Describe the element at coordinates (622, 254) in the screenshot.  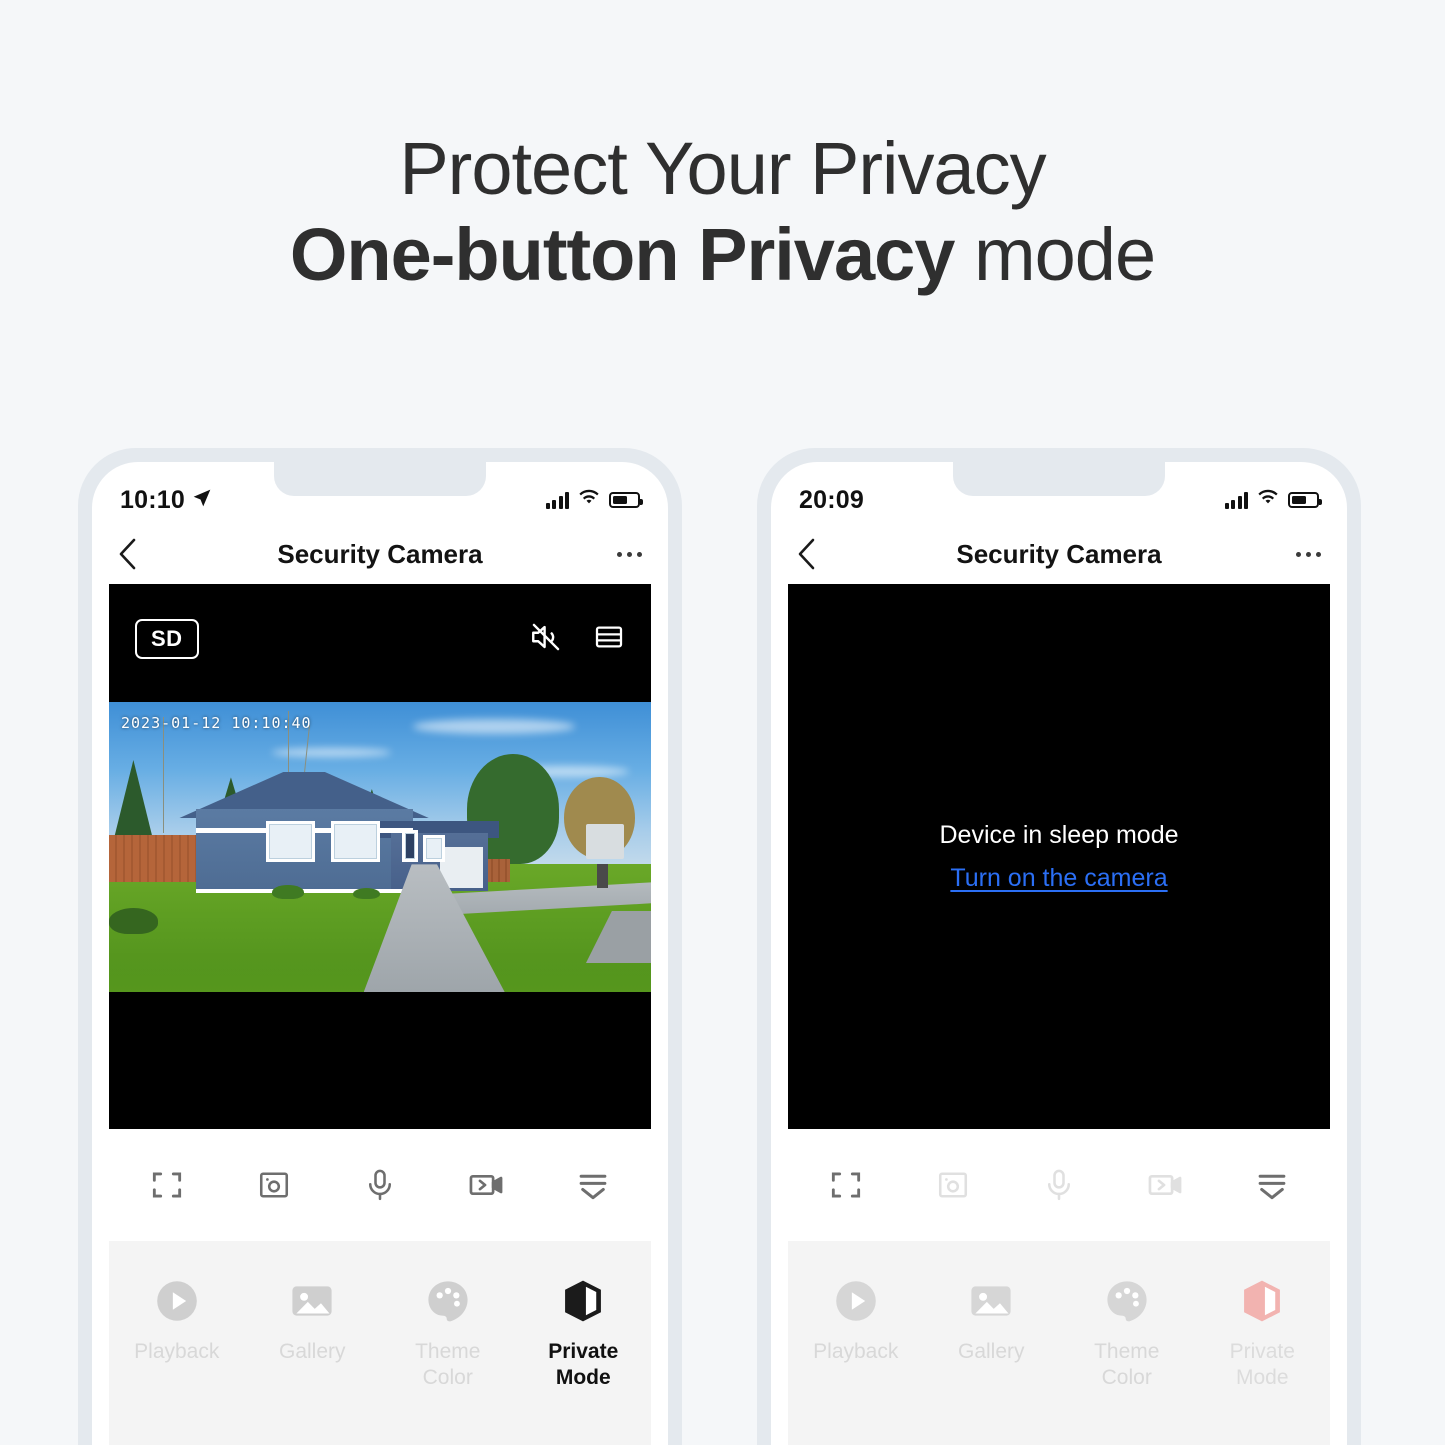
I see `headline-emphasis: One-button Privacy` at that location.